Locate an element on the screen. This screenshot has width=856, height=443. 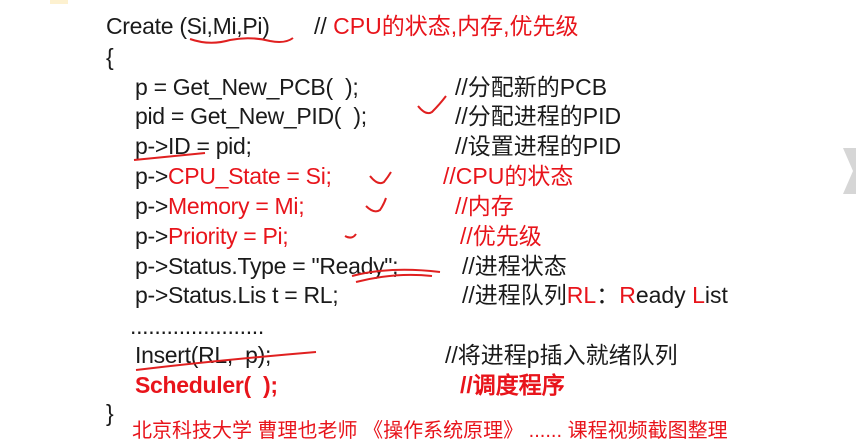
chevron-right-icon is located at coordinates (849, 171).